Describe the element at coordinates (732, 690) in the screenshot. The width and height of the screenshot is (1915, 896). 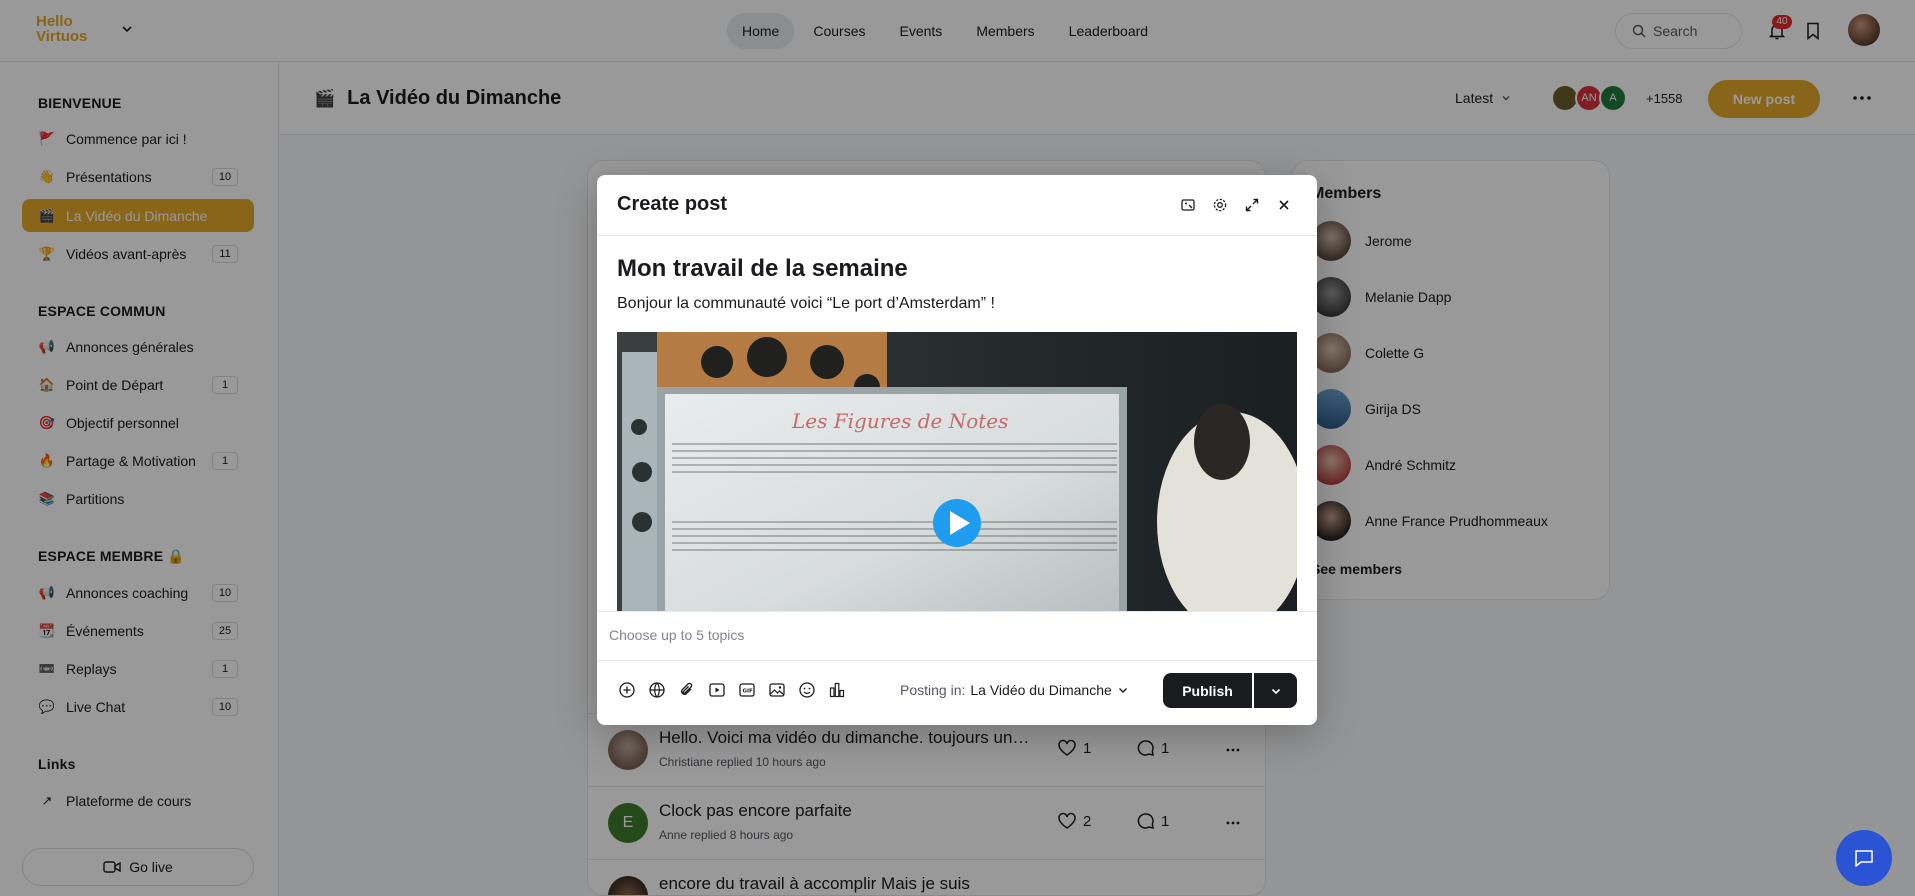
I see `editor-toolbar: GIF` at that location.